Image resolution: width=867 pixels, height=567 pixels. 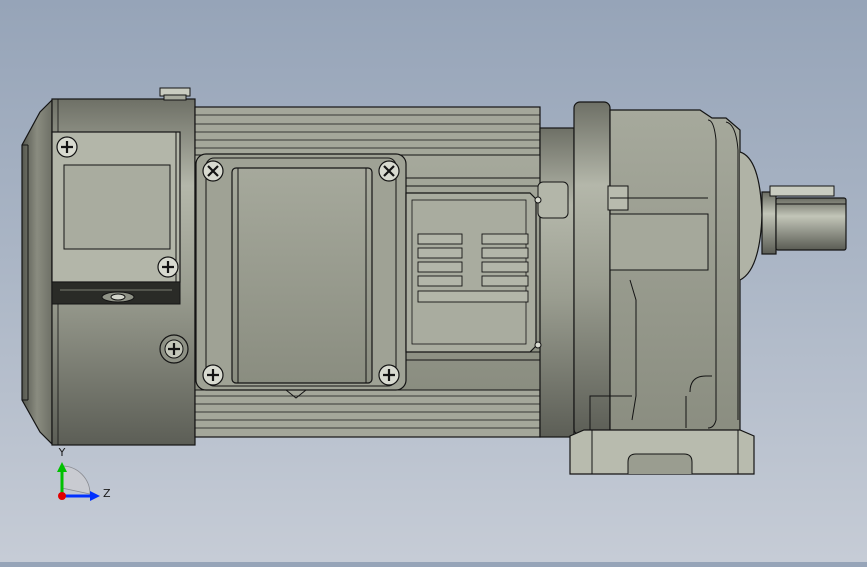 I want to click on gearbox-housing, so click(x=685, y=273).